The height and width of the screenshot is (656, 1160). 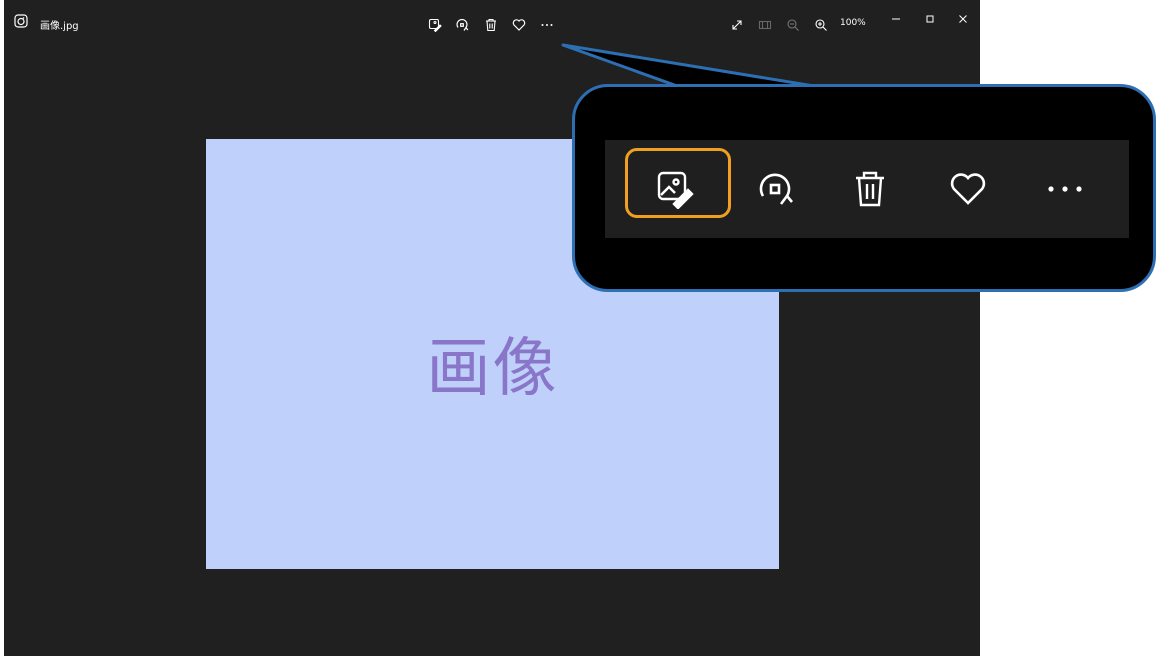 What do you see at coordinates (963, 19) in the screenshot?
I see `close-icon` at bounding box center [963, 19].